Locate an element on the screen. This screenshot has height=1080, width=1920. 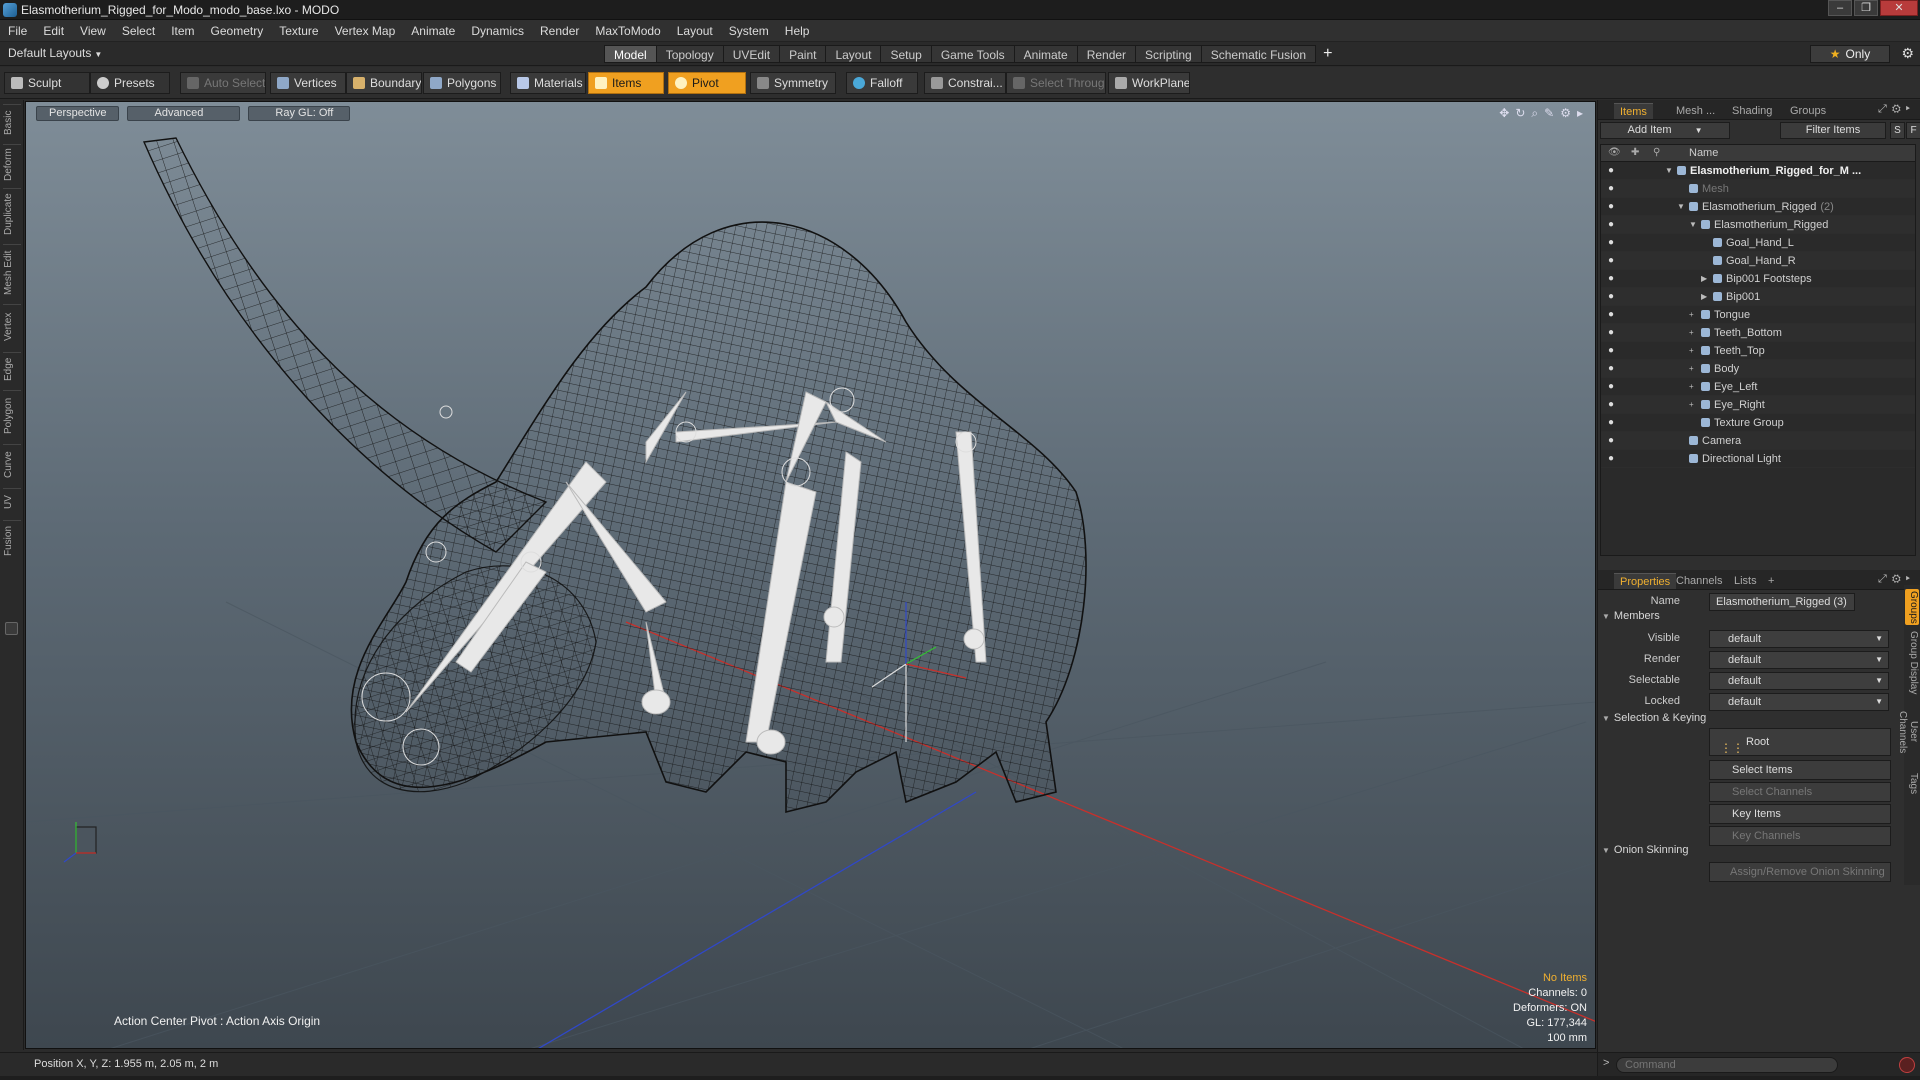
tab-curve: Curve is located at coordinates (12, 464).